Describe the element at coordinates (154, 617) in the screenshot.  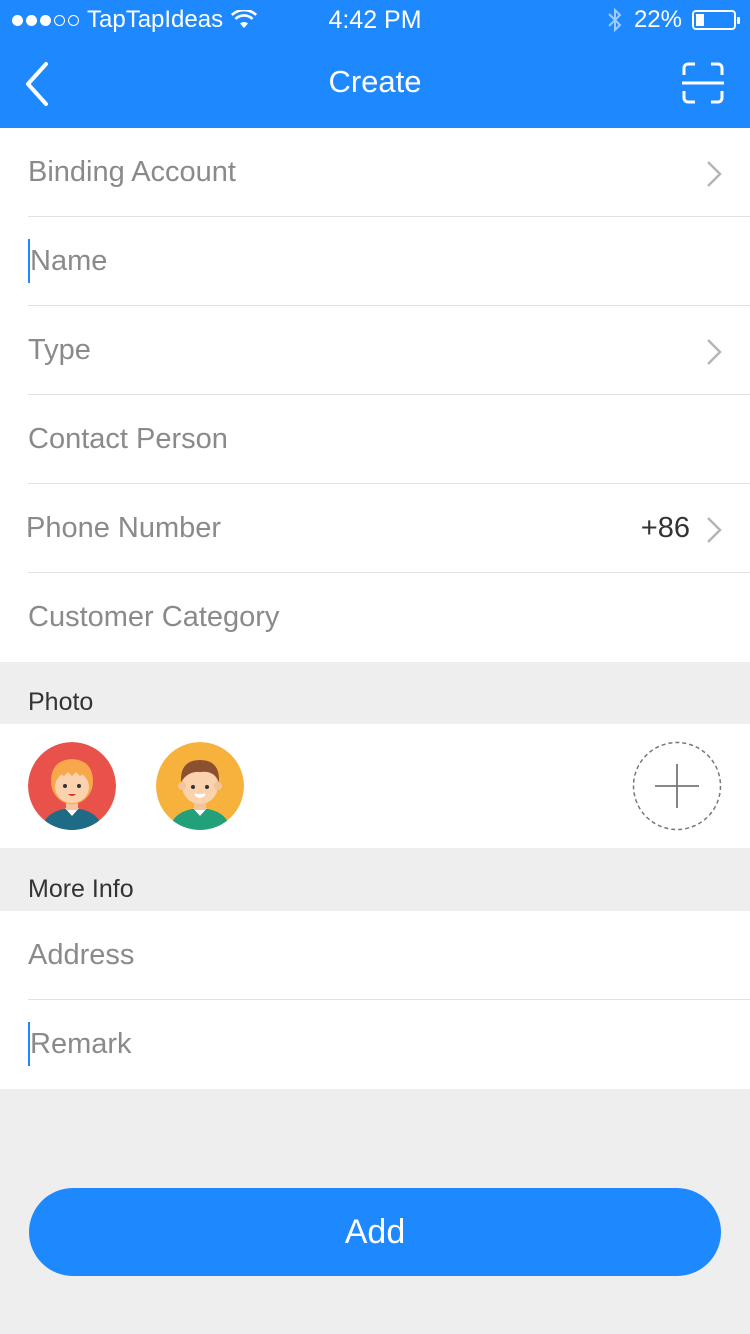
I see `customer-category-placeholder: Customer Category` at that location.